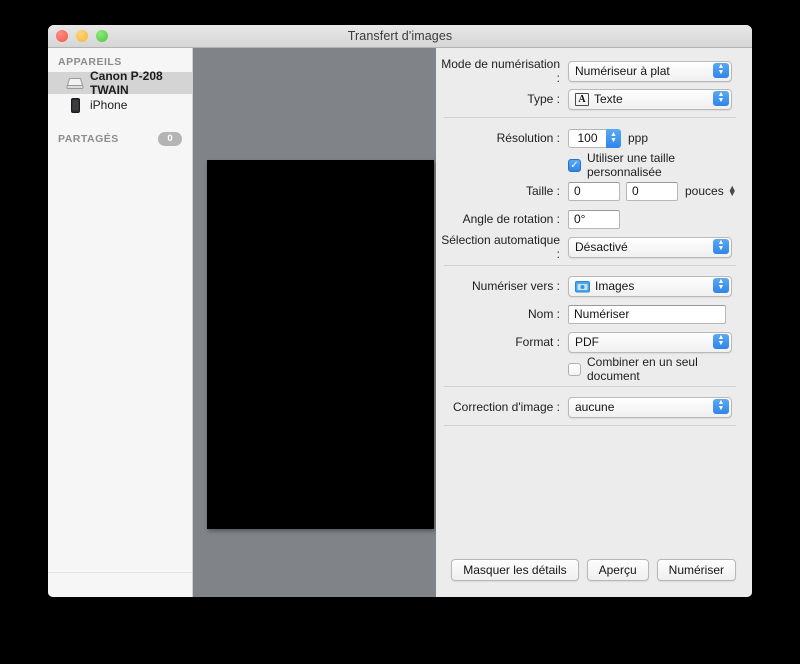 Image resolution: width=800 pixels, height=664 pixels. Describe the element at coordinates (120, 133) in the screenshot. I see `sidebar-header-partages: PARTAGÉS 0` at that location.